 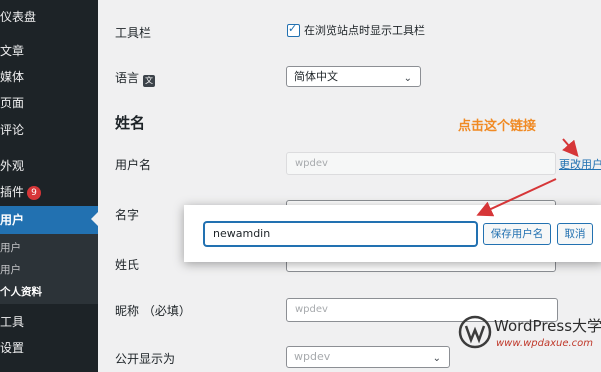 I want to click on menu-item-posts: 文章, so click(x=49, y=51).